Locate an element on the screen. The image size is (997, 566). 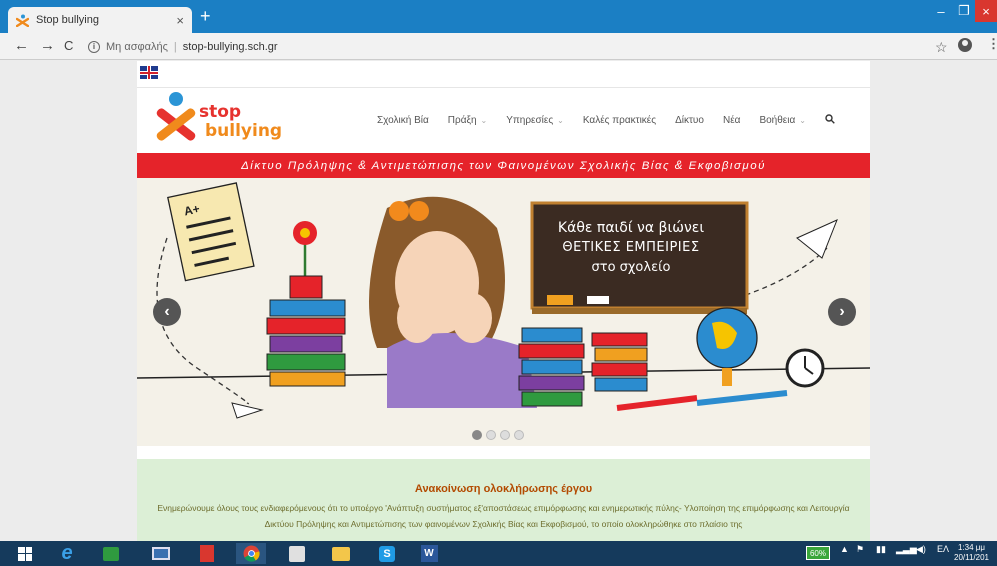
teams-app-icon is located at coordinates (297, 553).